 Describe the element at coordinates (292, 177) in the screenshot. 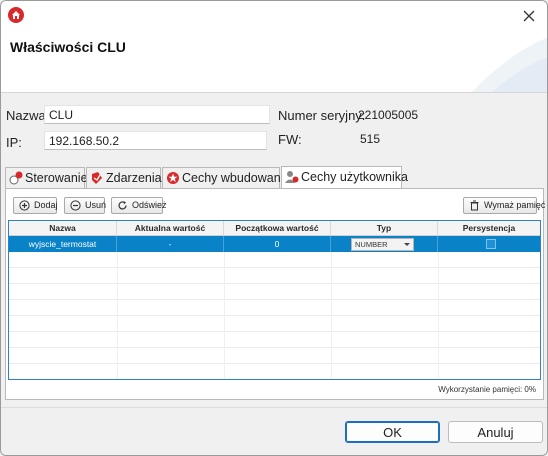

I see `user-features-icon` at that location.